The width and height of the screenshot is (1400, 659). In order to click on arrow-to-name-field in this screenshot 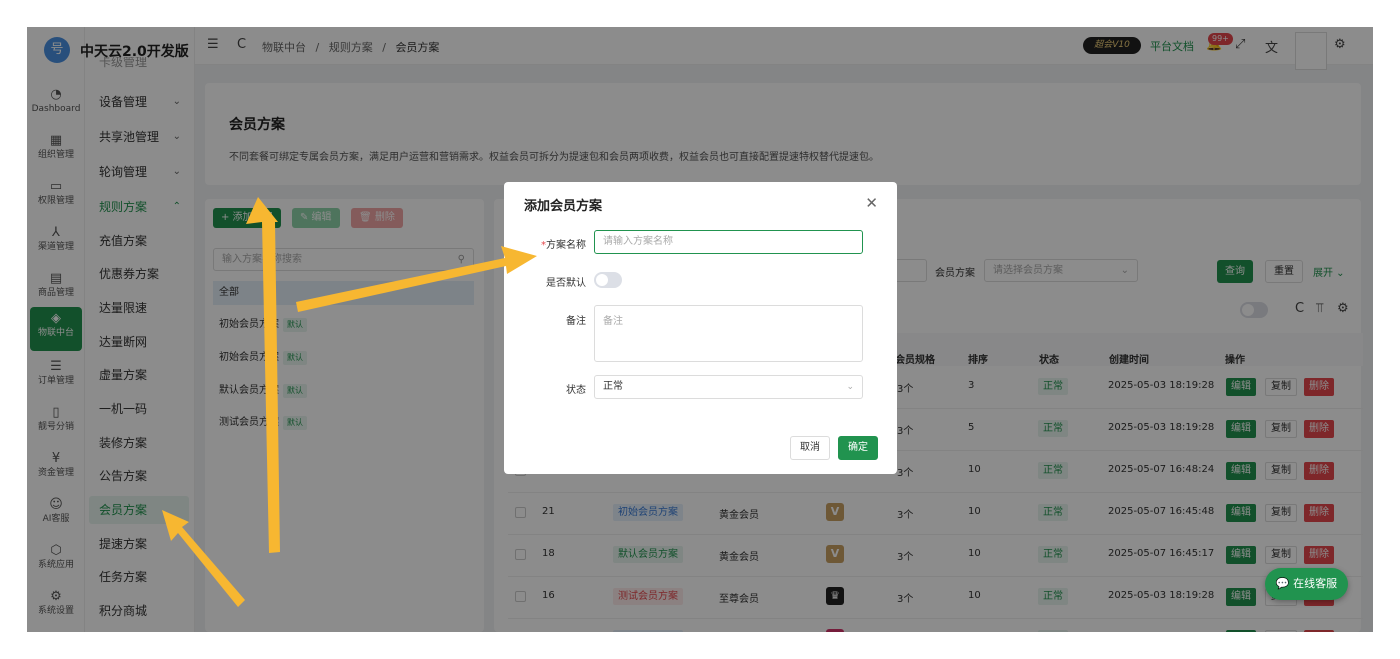, I will do `click(416, 279)`.